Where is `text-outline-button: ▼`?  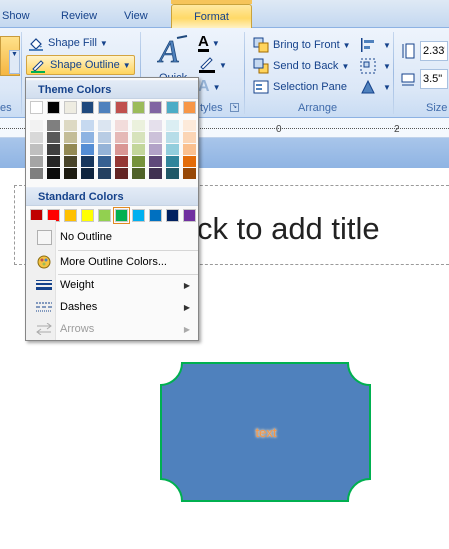
text-outline-button: ▼ is located at coordinates (212, 65).